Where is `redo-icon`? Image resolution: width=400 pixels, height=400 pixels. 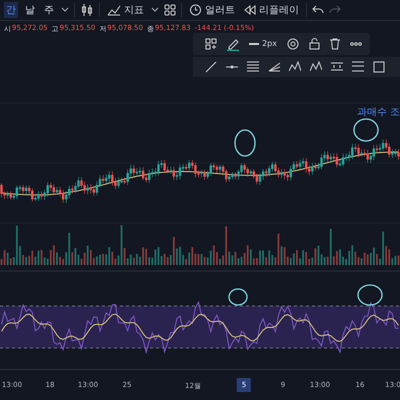 redo-icon is located at coordinates (335, 9).